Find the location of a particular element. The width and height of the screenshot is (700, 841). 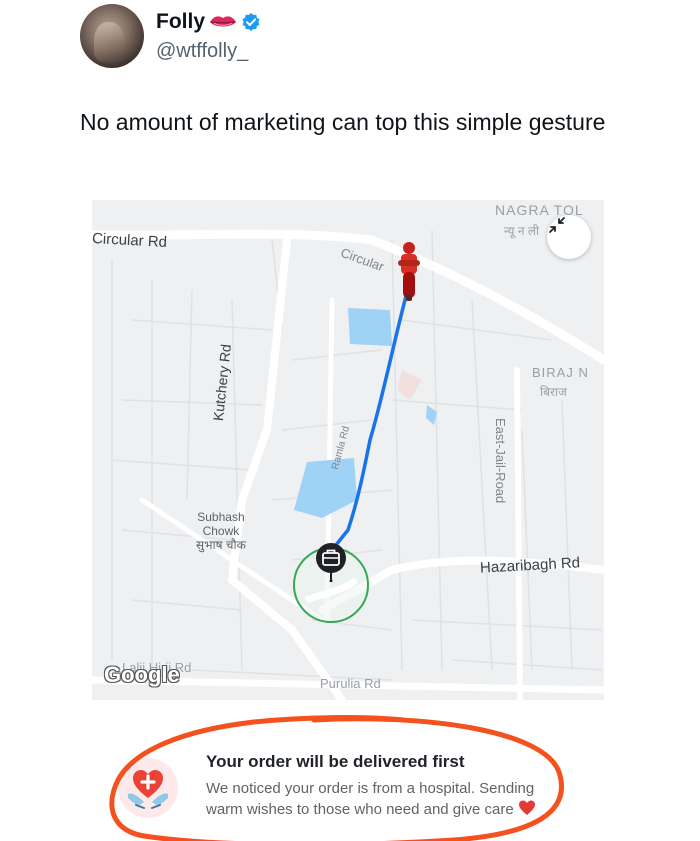

label-subhash-line1: Subhash is located at coordinates (221, 517).